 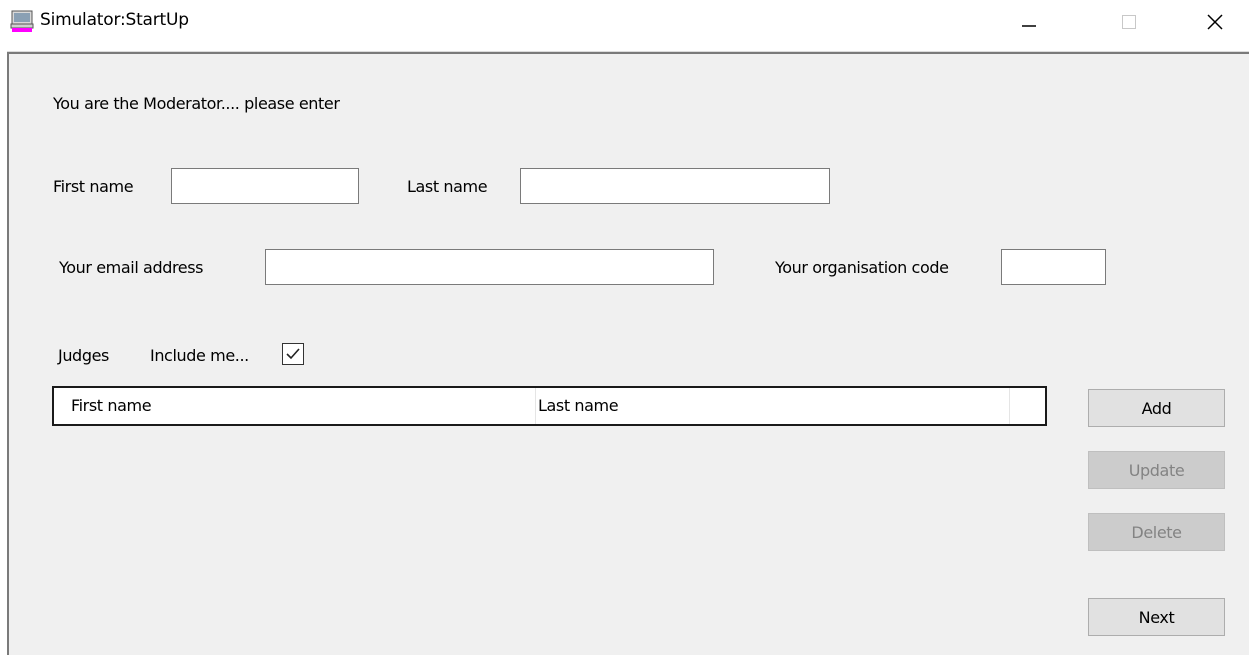 I want to click on next-button: Next, so click(x=1156, y=617).